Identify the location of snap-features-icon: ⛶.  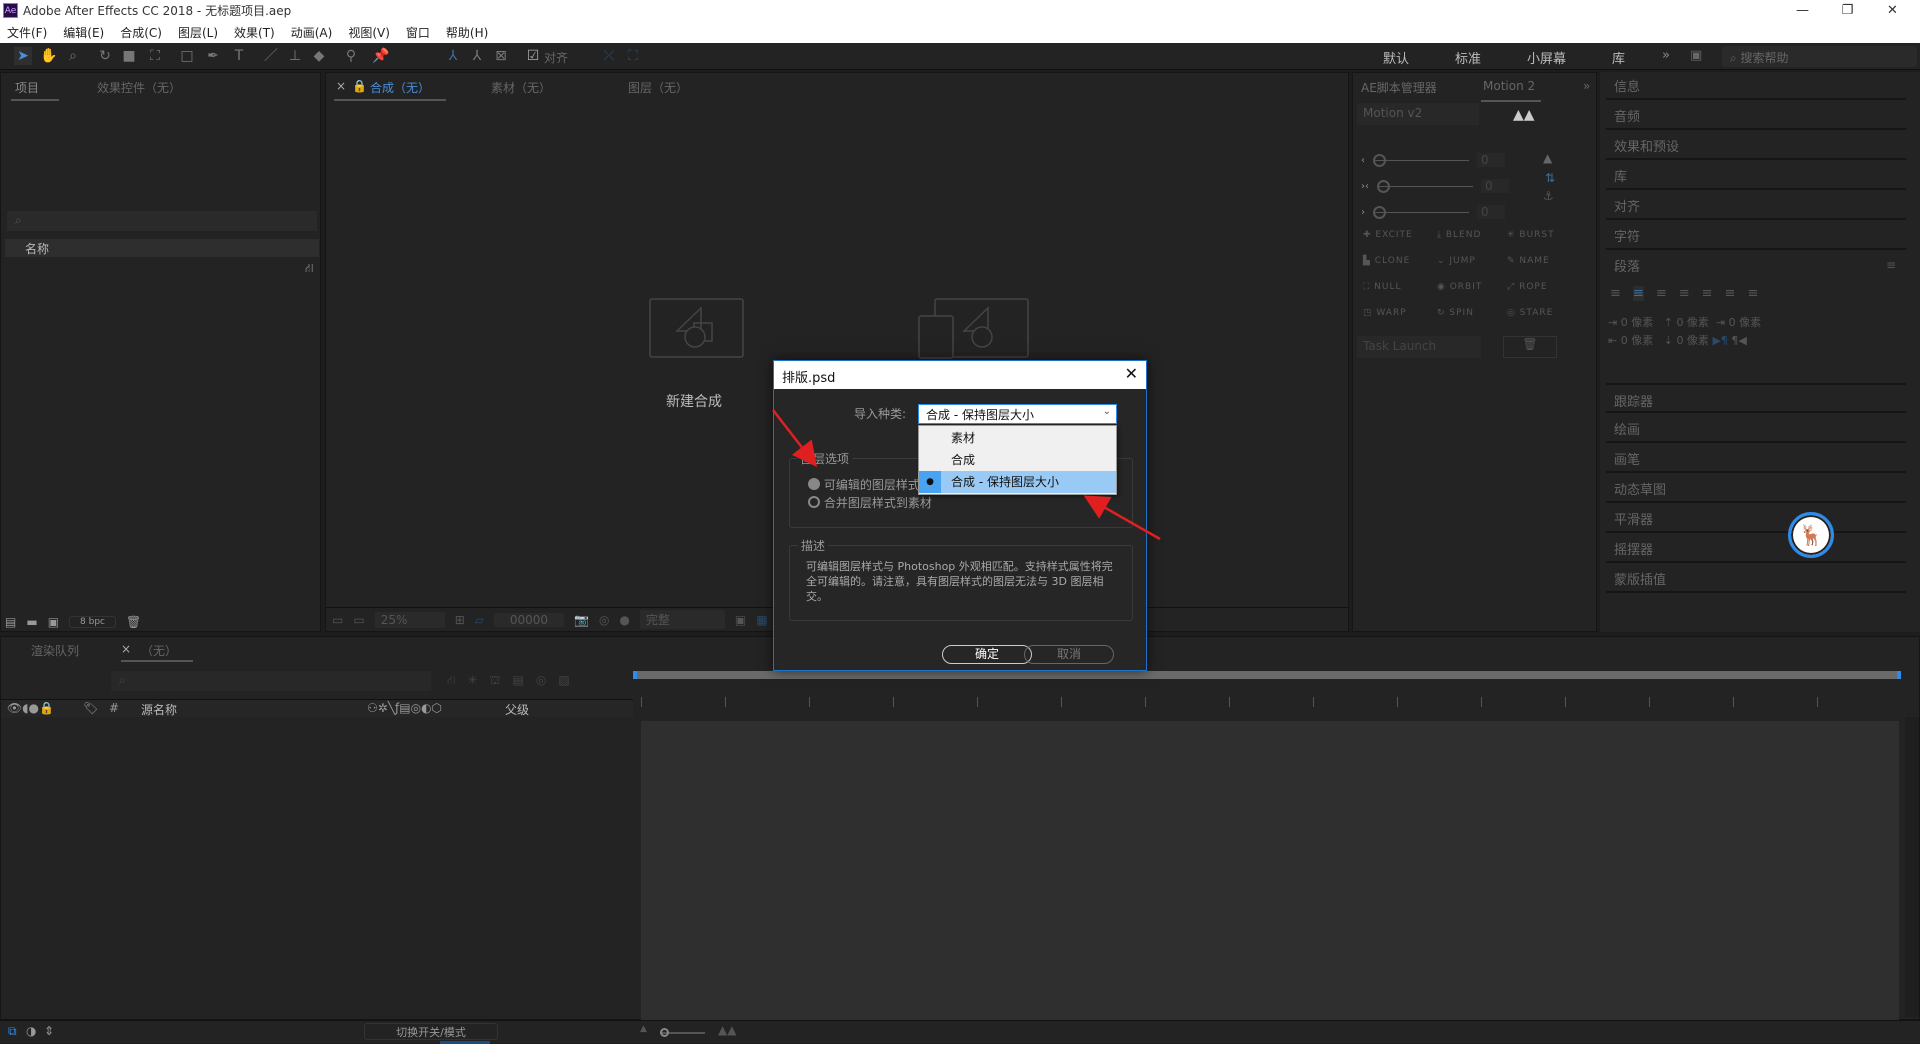
(633, 56).